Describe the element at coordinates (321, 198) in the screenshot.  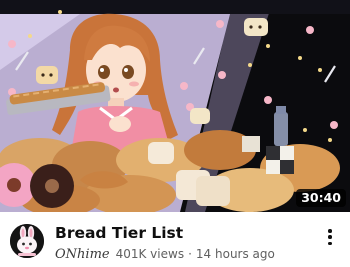
I see `duration-badge: 30:40` at that location.